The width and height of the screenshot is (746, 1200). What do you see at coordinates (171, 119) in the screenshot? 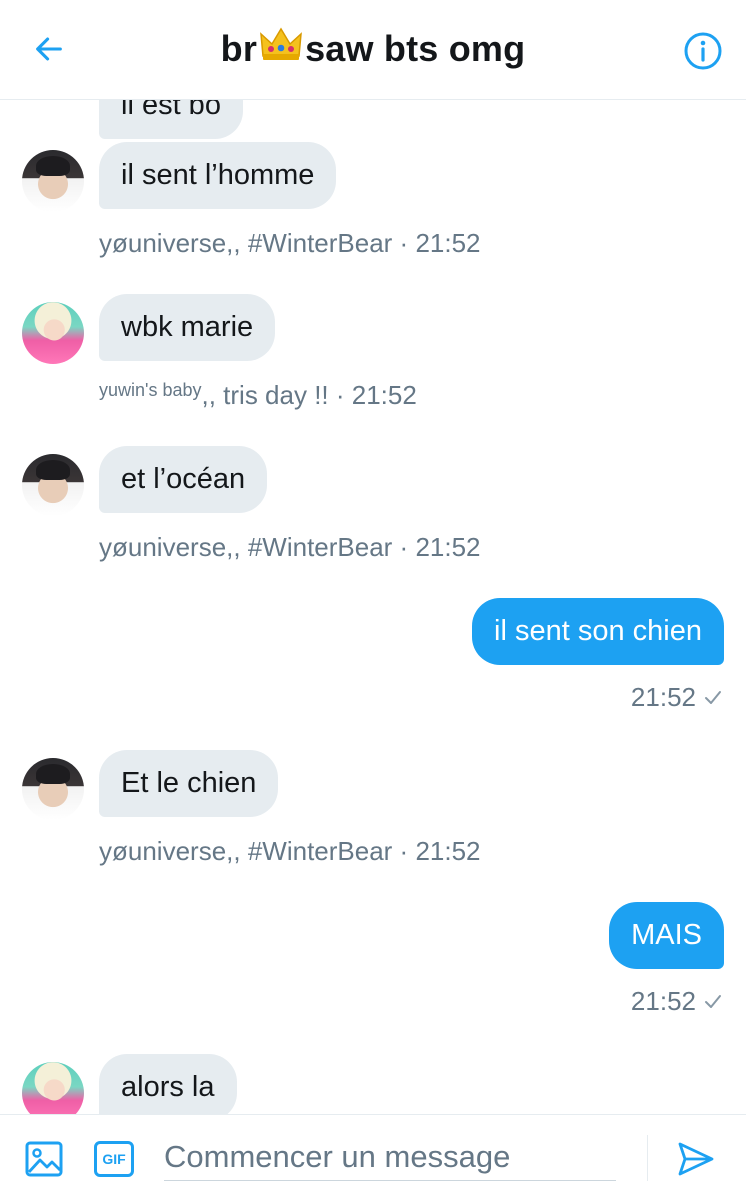
I see `message-bubble: il est bo` at bounding box center [171, 119].